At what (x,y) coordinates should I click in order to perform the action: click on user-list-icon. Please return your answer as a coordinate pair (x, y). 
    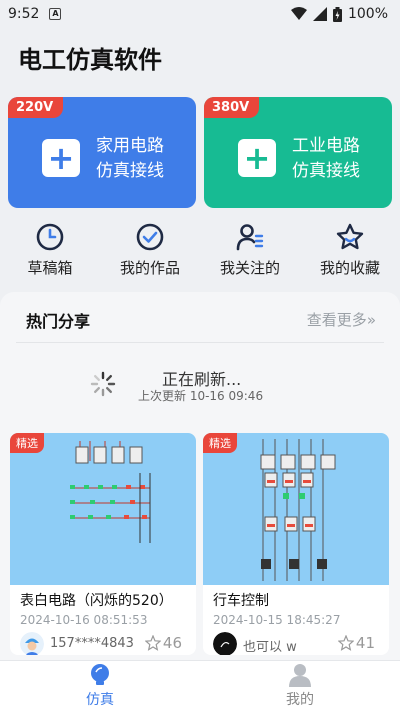
    Looking at the image, I should click on (250, 237).